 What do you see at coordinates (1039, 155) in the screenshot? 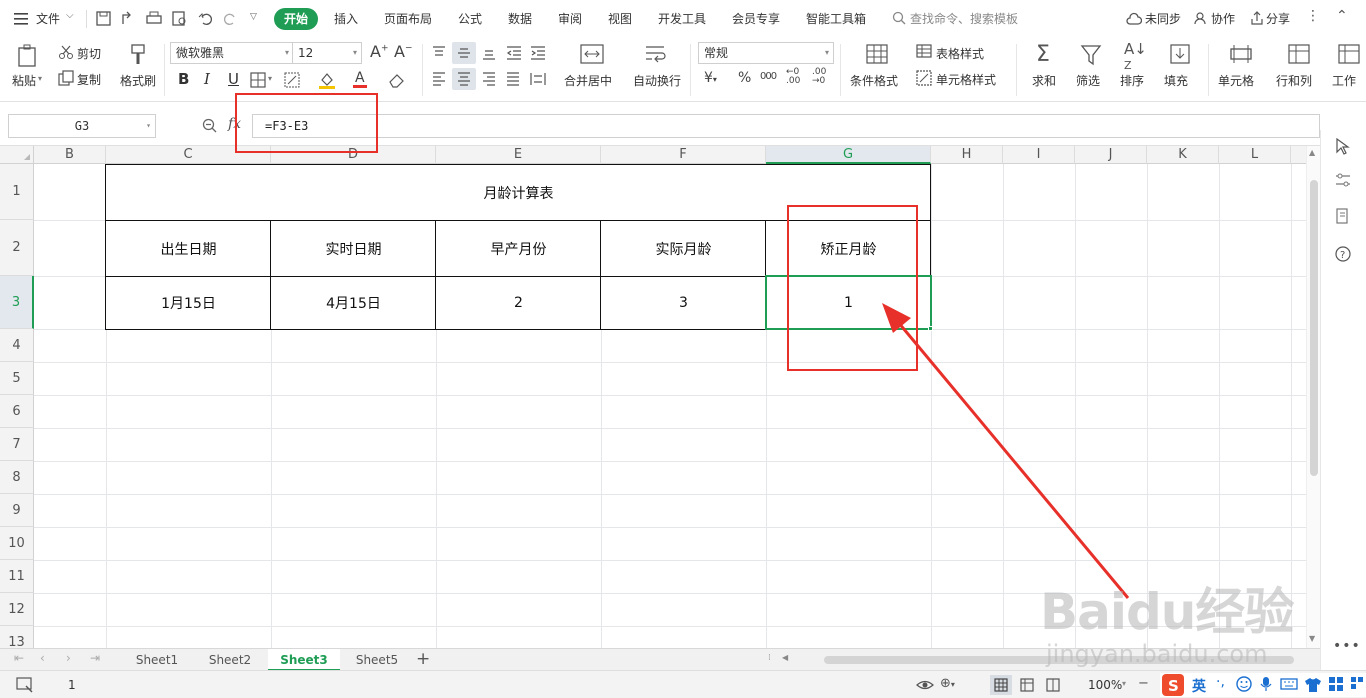
I see `column-header-i: I` at bounding box center [1039, 155].